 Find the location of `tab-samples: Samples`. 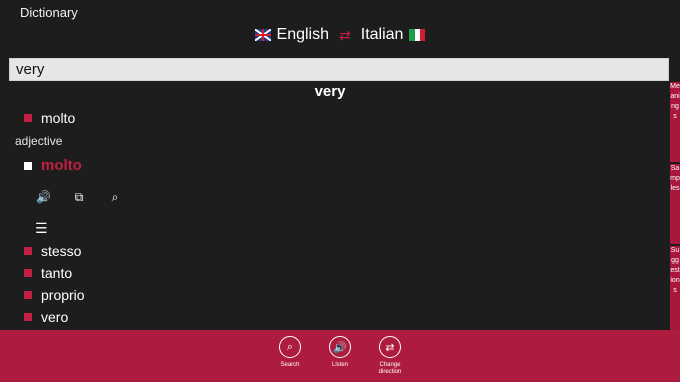

tab-samples: Samples is located at coordinates (675, 204).